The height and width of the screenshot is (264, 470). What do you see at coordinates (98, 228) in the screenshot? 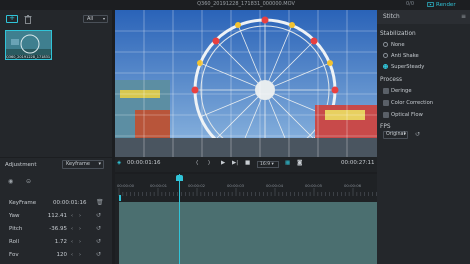
I see `pitch-reset-icon: ↺` at bounding box center [98, 228].